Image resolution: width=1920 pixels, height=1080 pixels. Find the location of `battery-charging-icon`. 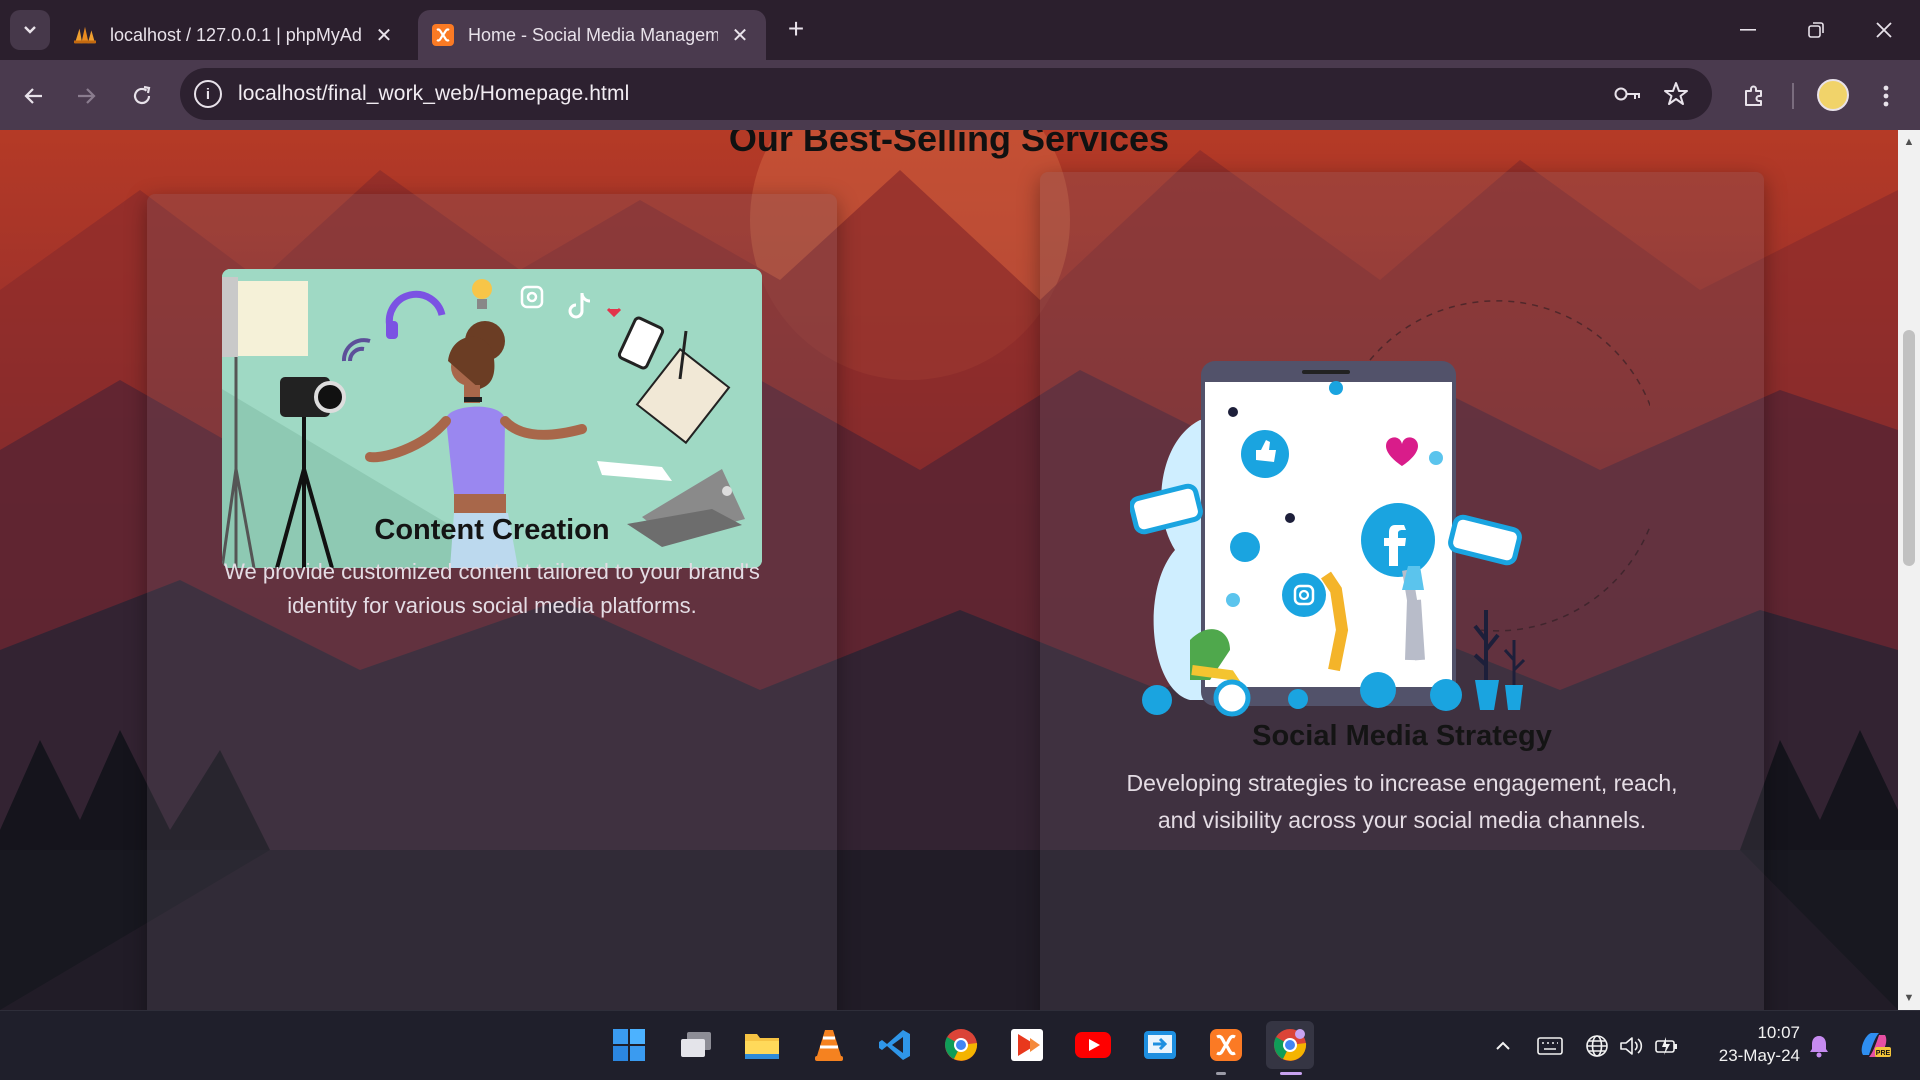

battery-charging-icon is located at coordinates (1667, 1046).